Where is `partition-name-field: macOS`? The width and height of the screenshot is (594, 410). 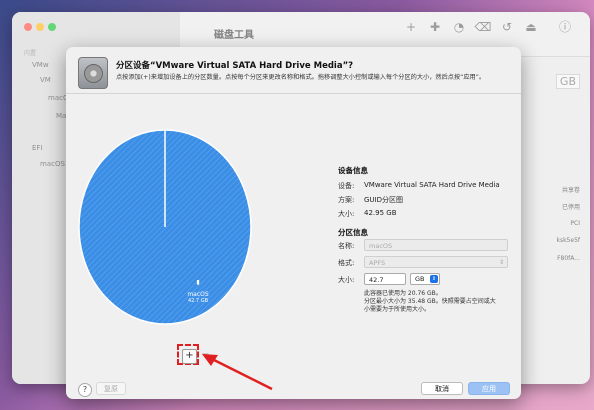 partition-name-field: macOS is located at coordinates (436, 245).